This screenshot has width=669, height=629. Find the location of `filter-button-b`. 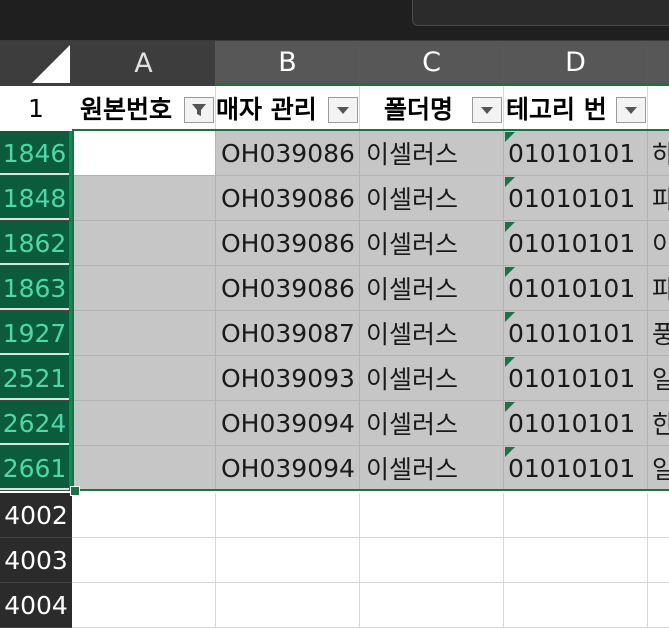

filter-button-b is located at coordinates (343, 110).